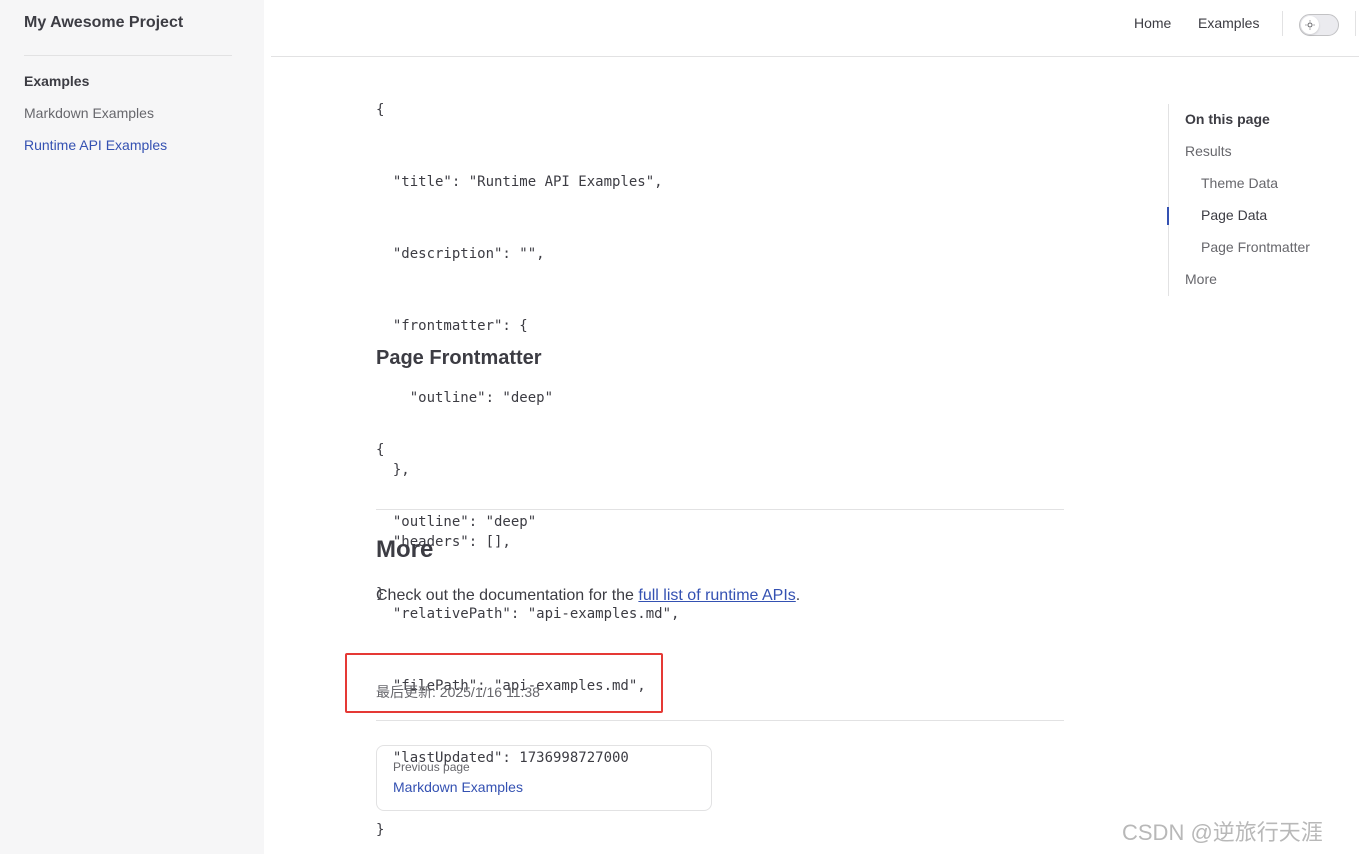  What do you see at coordinates (1234, 215) in the screenshot?
I see `outline-item-page-data: Page Data` at bounding box center [1234, 215].